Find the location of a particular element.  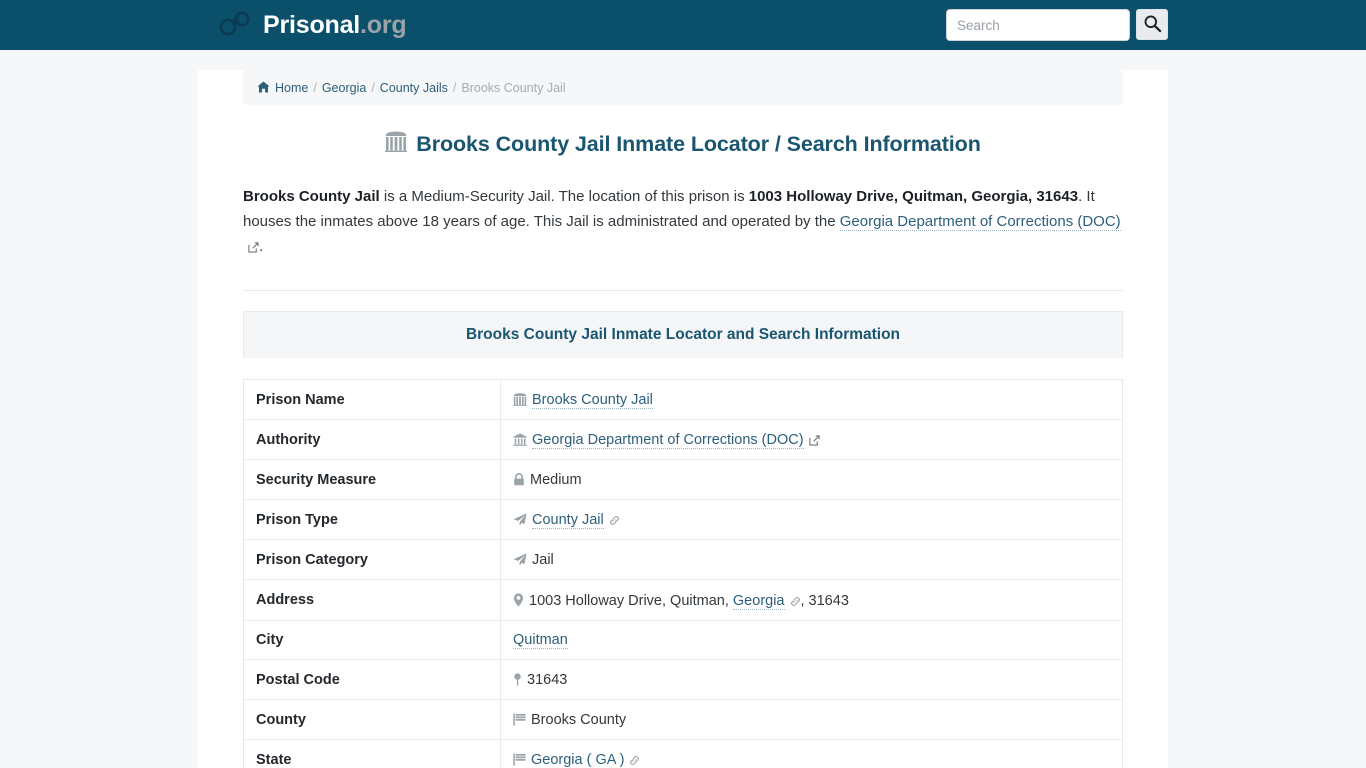

section-divider is located at coordinates (683, 290).